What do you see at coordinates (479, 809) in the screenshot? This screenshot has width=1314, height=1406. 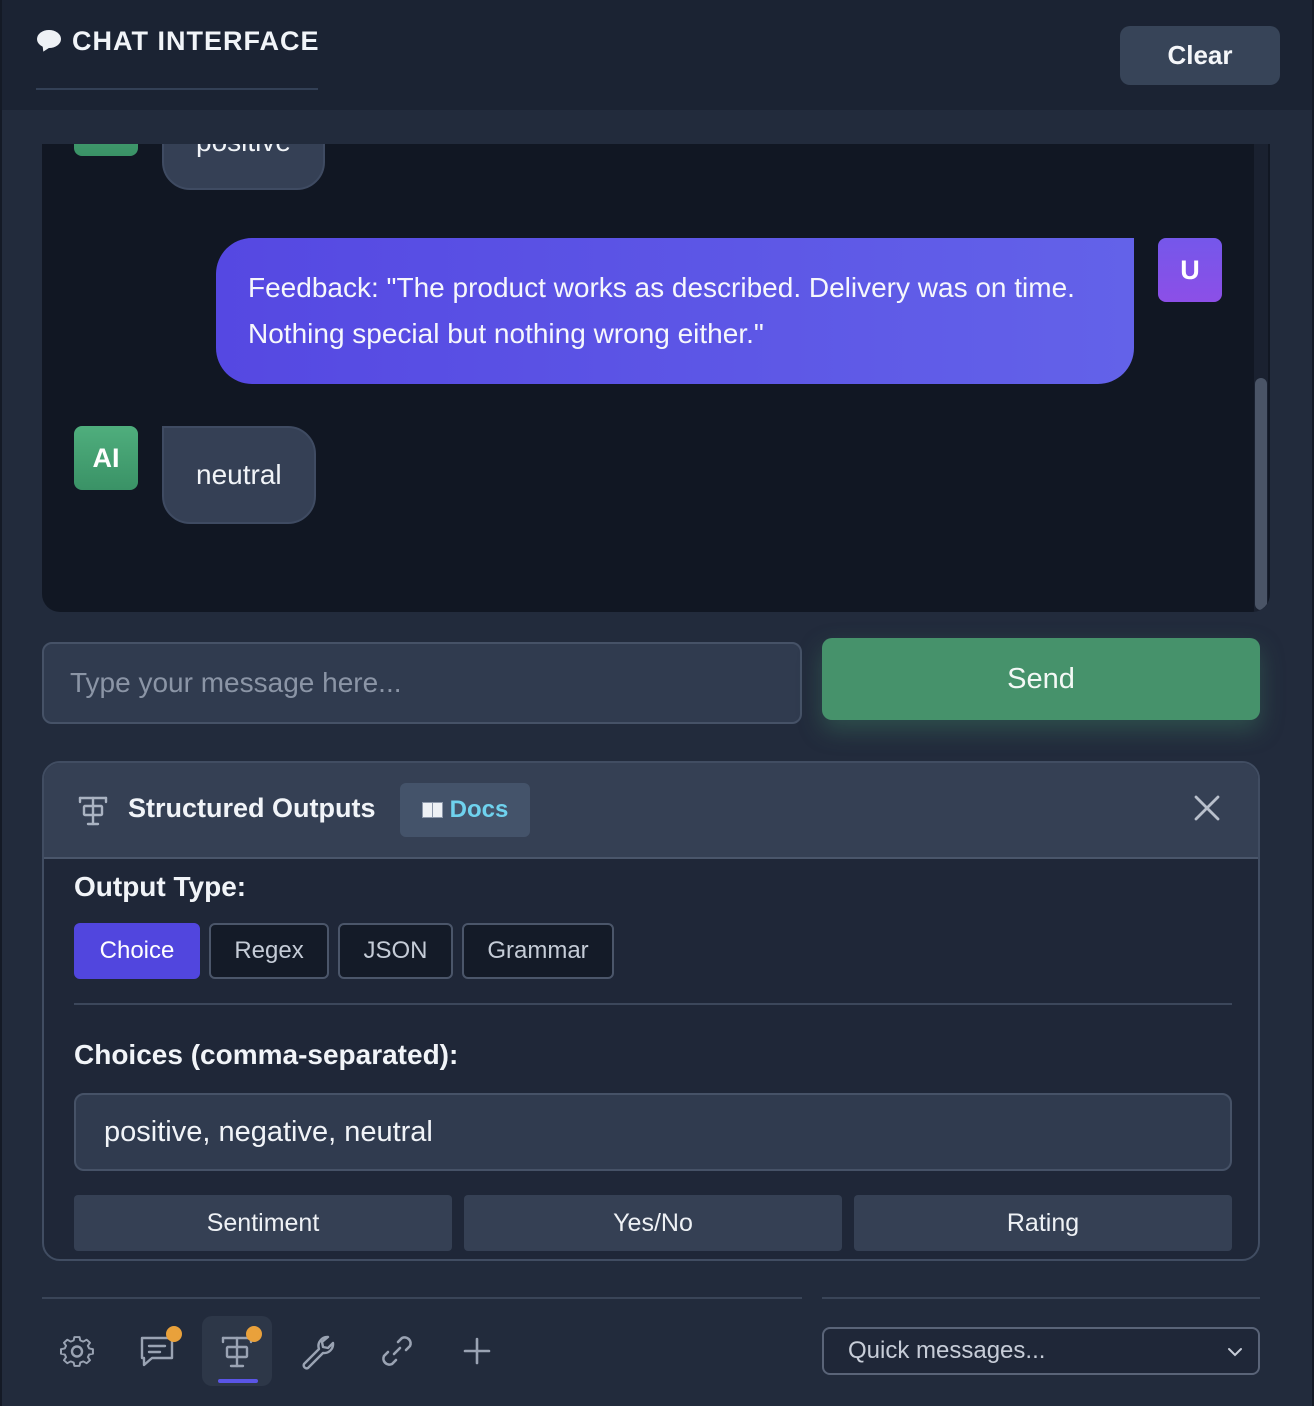 I see `docs-label: Docs` at bounding box center [479, 809].